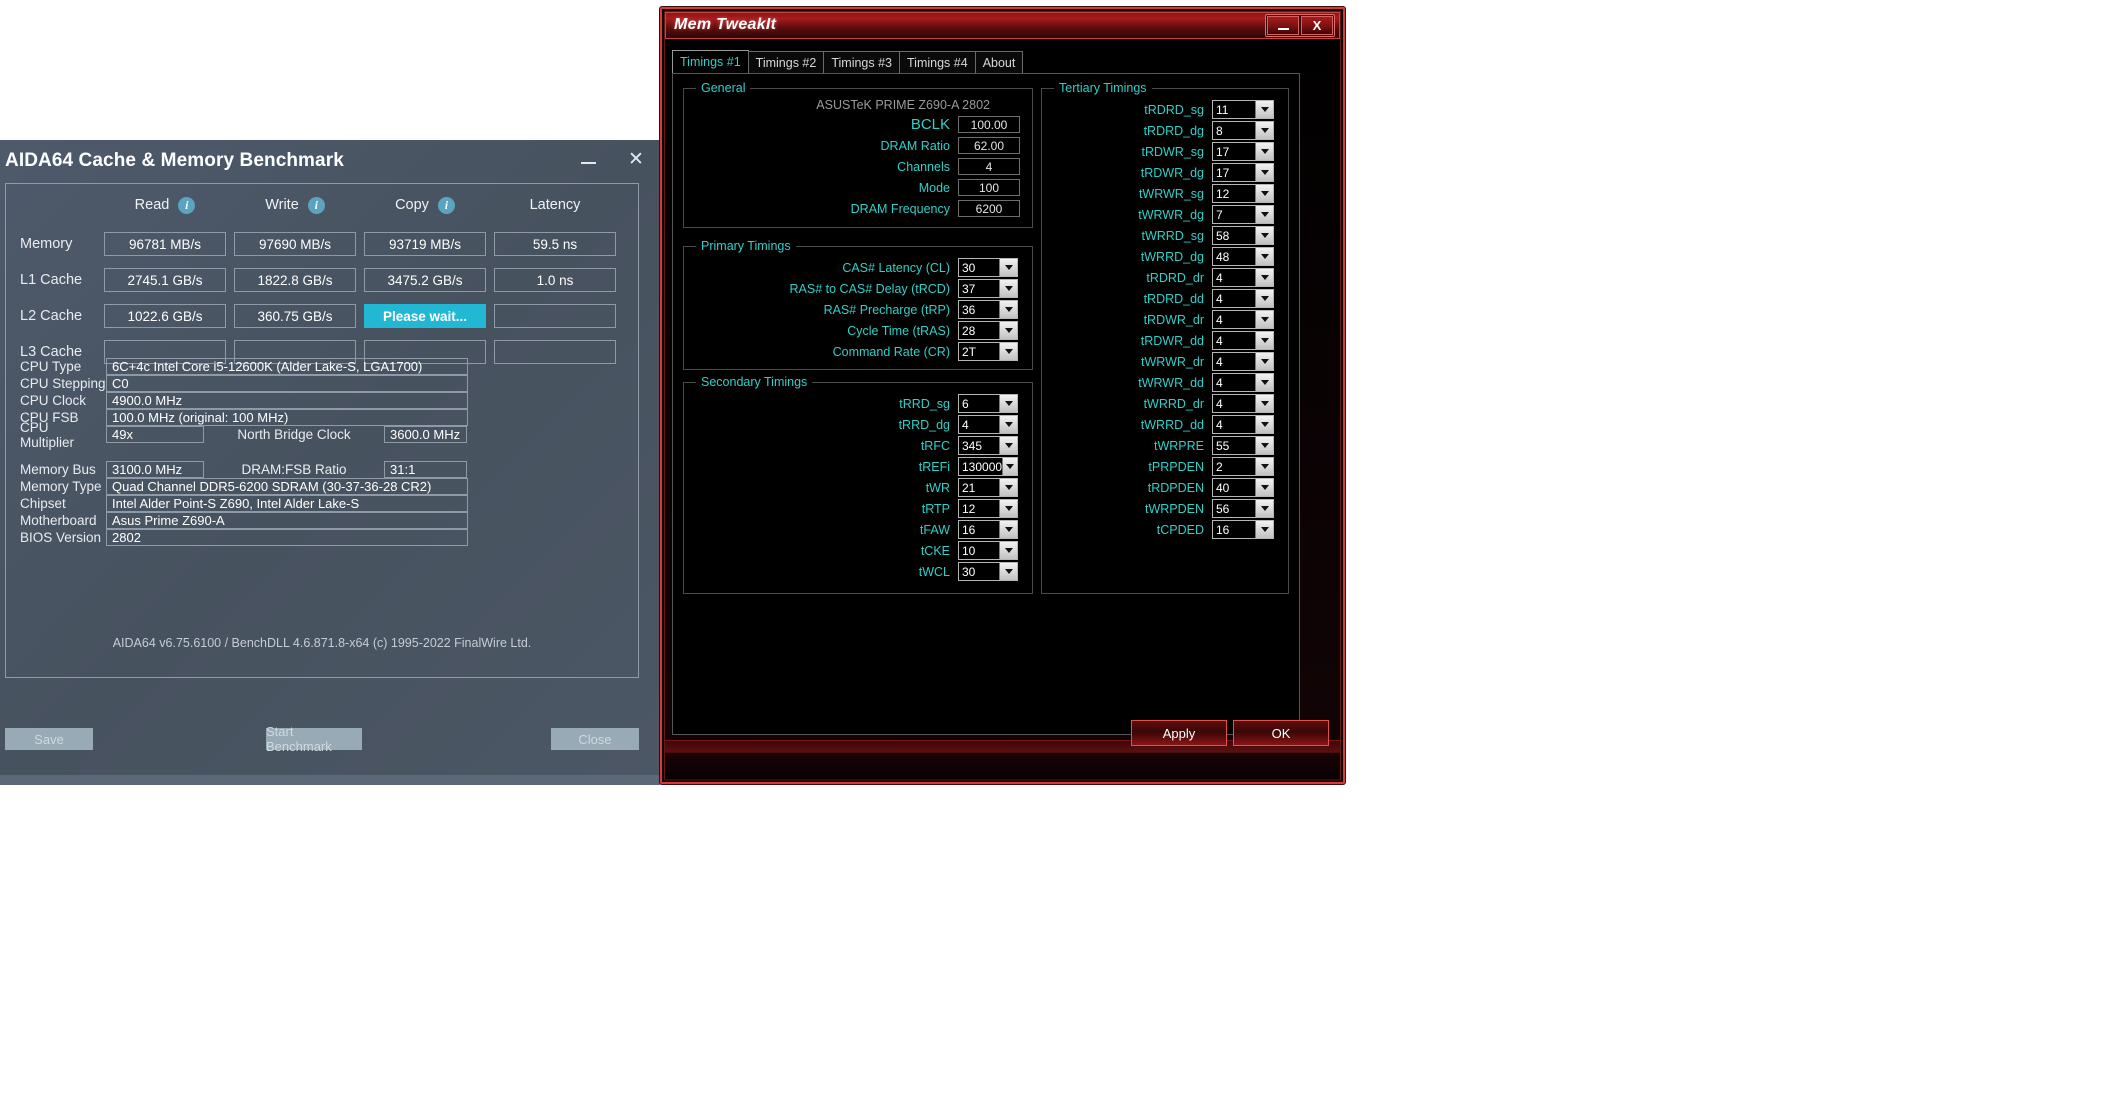 The height and width of the screenshot is (1104, 2123). What do you see at coordinates (988, 529) in the screenshot?
I see `combo-tfaw: 16` at bounding box center [988, 529].